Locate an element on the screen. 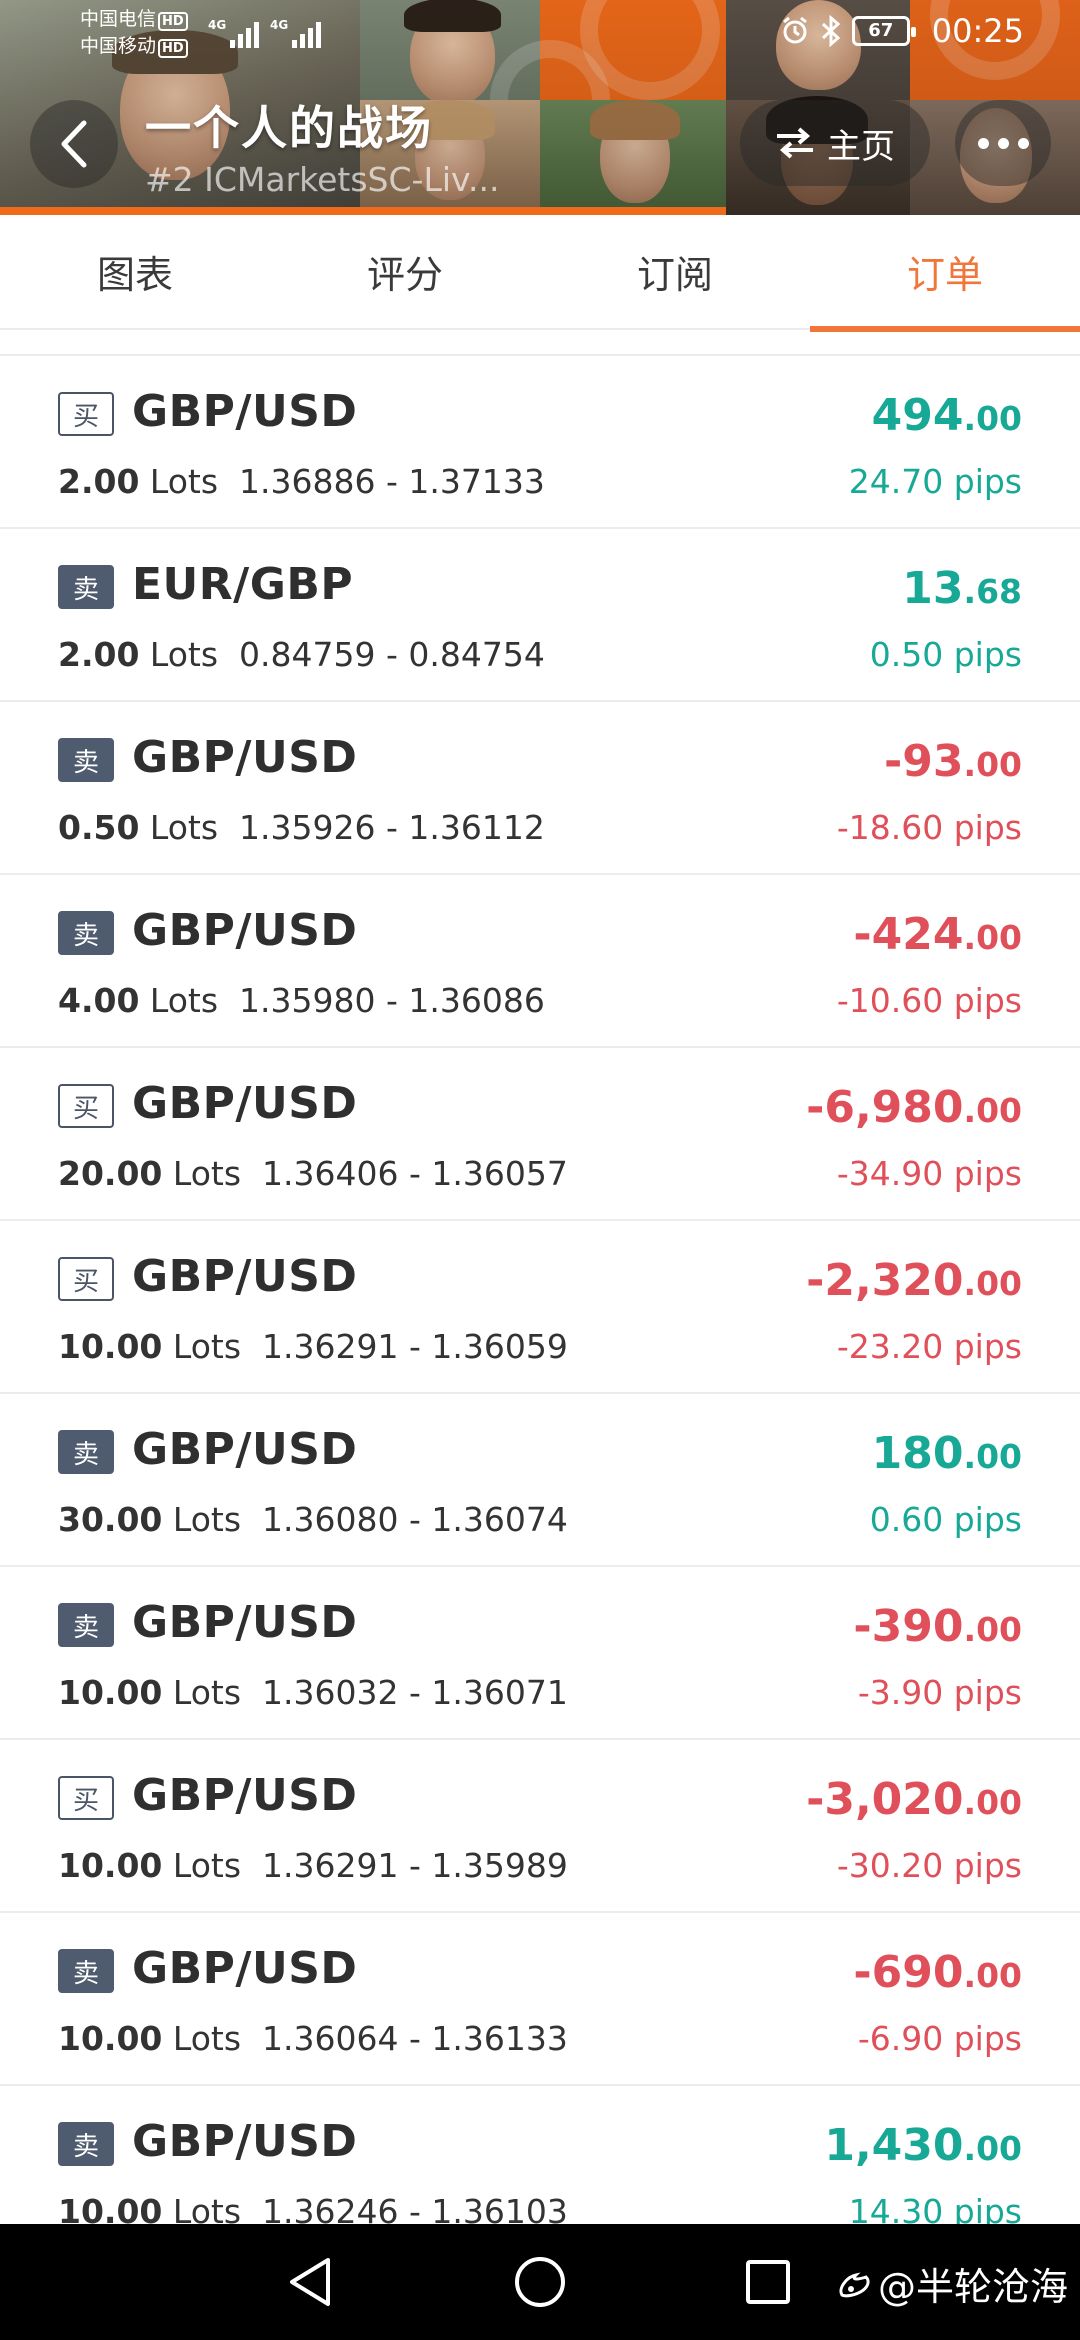 Image resolution: width=1080 pixels, height=2340 pixels. tab-subscribe: 订阅 is located at coordinates (675, 271).